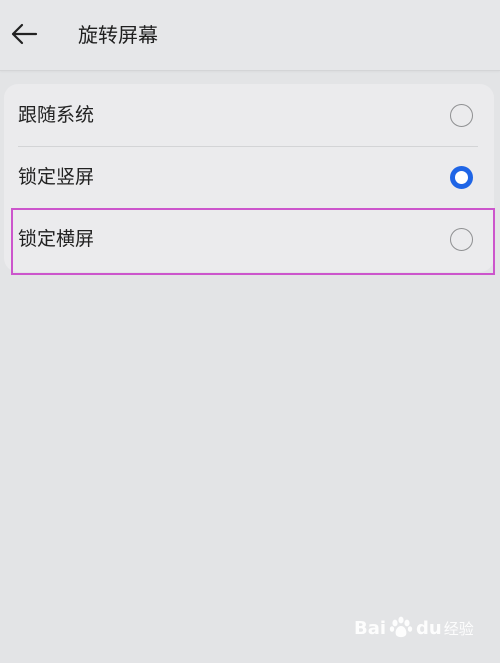 This screenshot has width=500, height=663. Describe the element at coordinates (401, 627) in the screenshot. I see `baidu-paw-icon` at that location.